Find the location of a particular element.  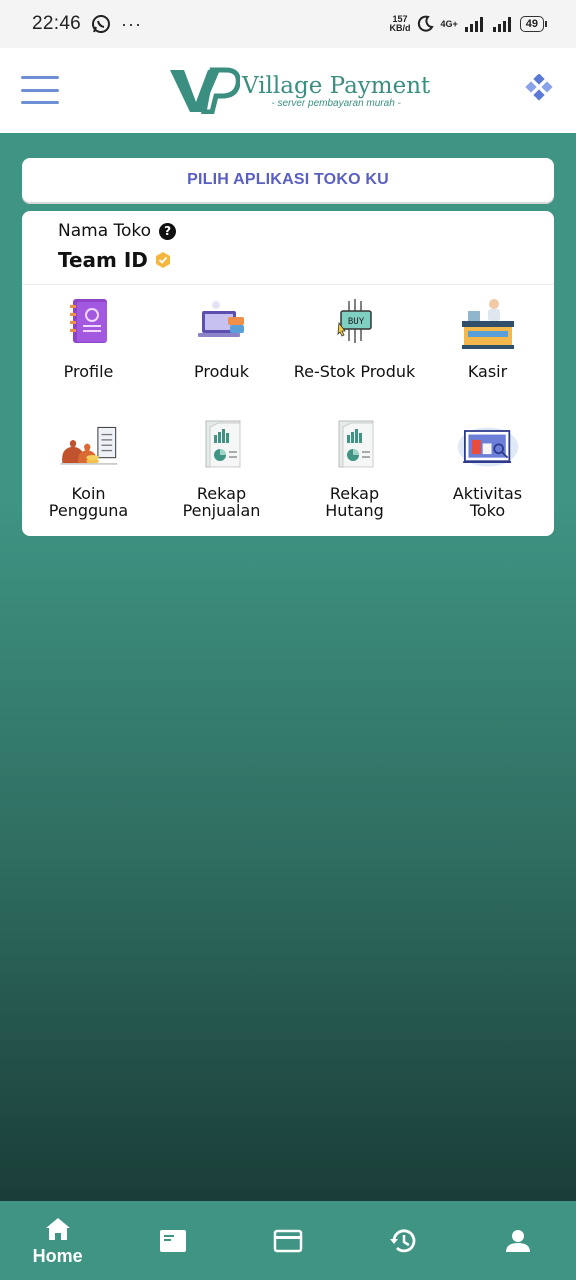

nav-profile is located at coordinates (518, 1240).